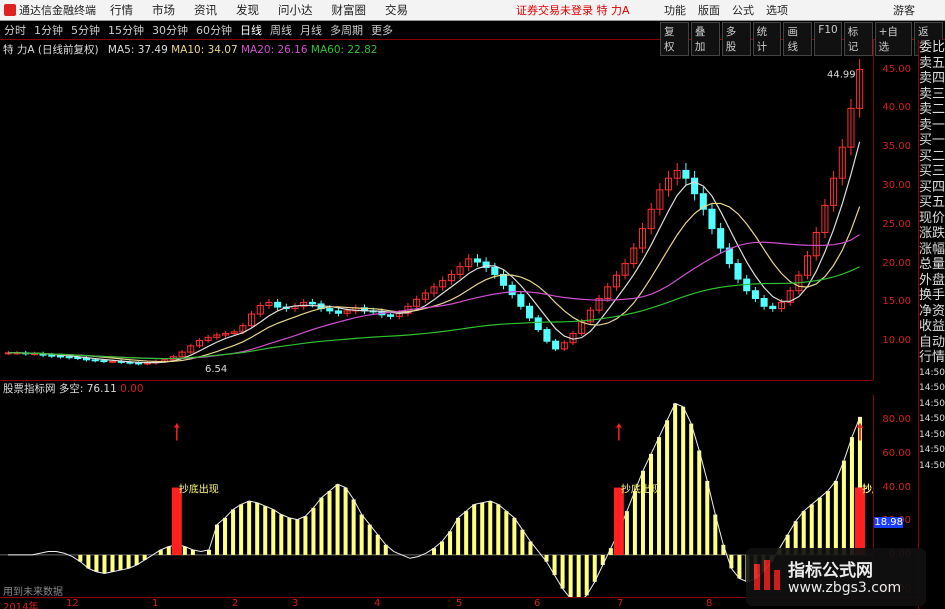 The image size is (945, 609). I want to click on side-panel-item: 行情, so click(932, 358).